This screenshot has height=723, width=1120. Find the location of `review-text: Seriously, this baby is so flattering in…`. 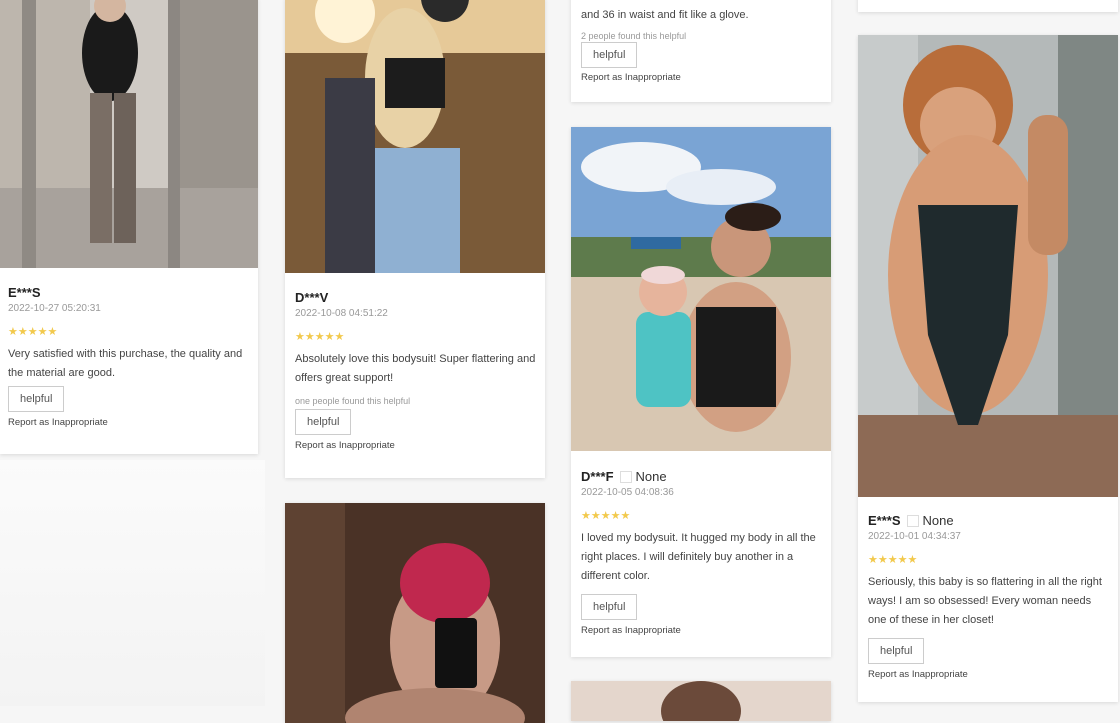

review-text: Seriously, this baby is so flattering in… is located at coordinates (985, 601).